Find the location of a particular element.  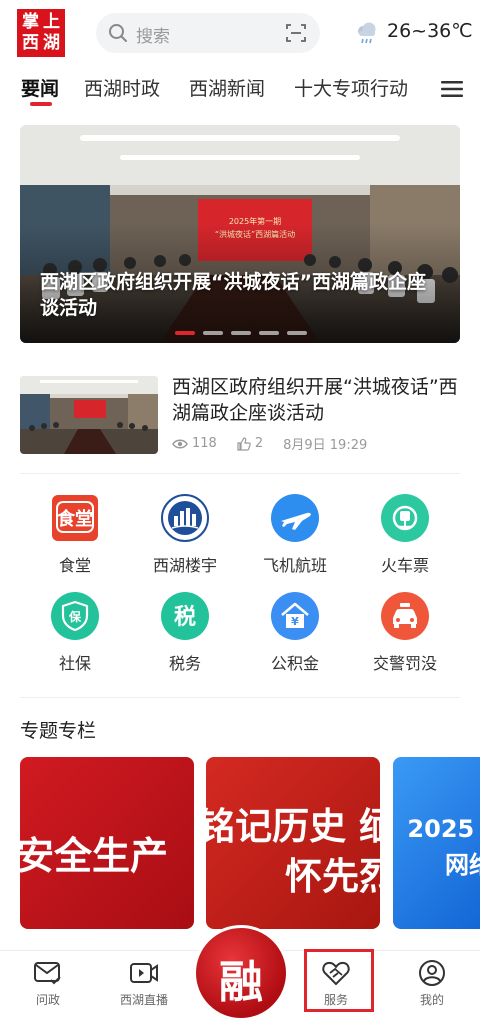

nav-item-inquiry: 问政 is located at coordinates (48, 987).